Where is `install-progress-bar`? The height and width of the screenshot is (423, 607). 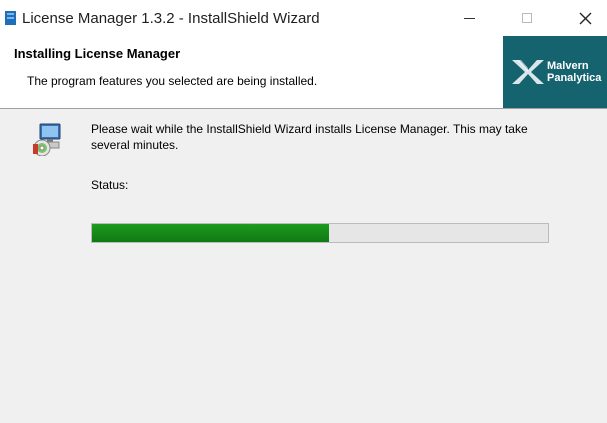 install-progress-bar is located at coordinates (320, 233).